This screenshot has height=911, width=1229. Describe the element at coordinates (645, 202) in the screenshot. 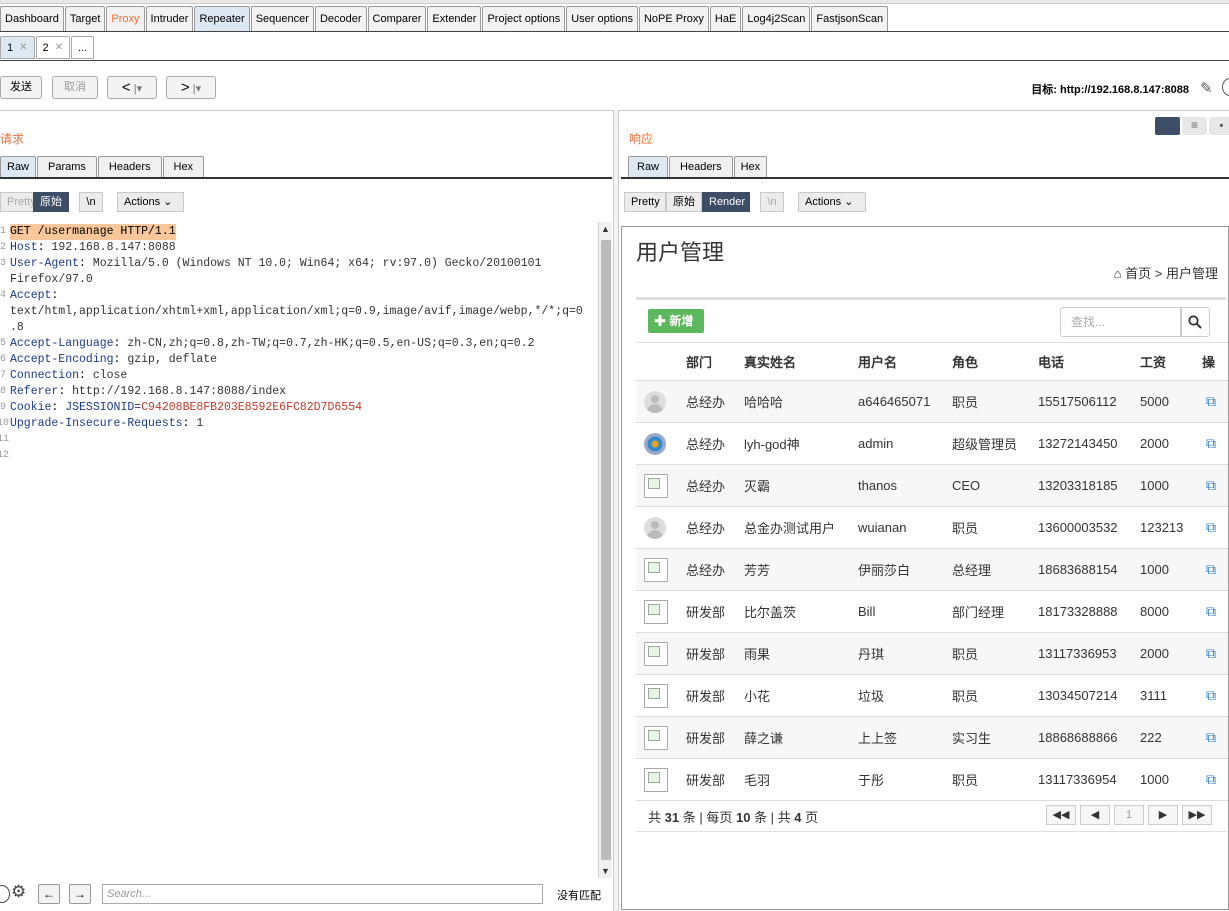

I see `pretty-button: Pretty` at that location.